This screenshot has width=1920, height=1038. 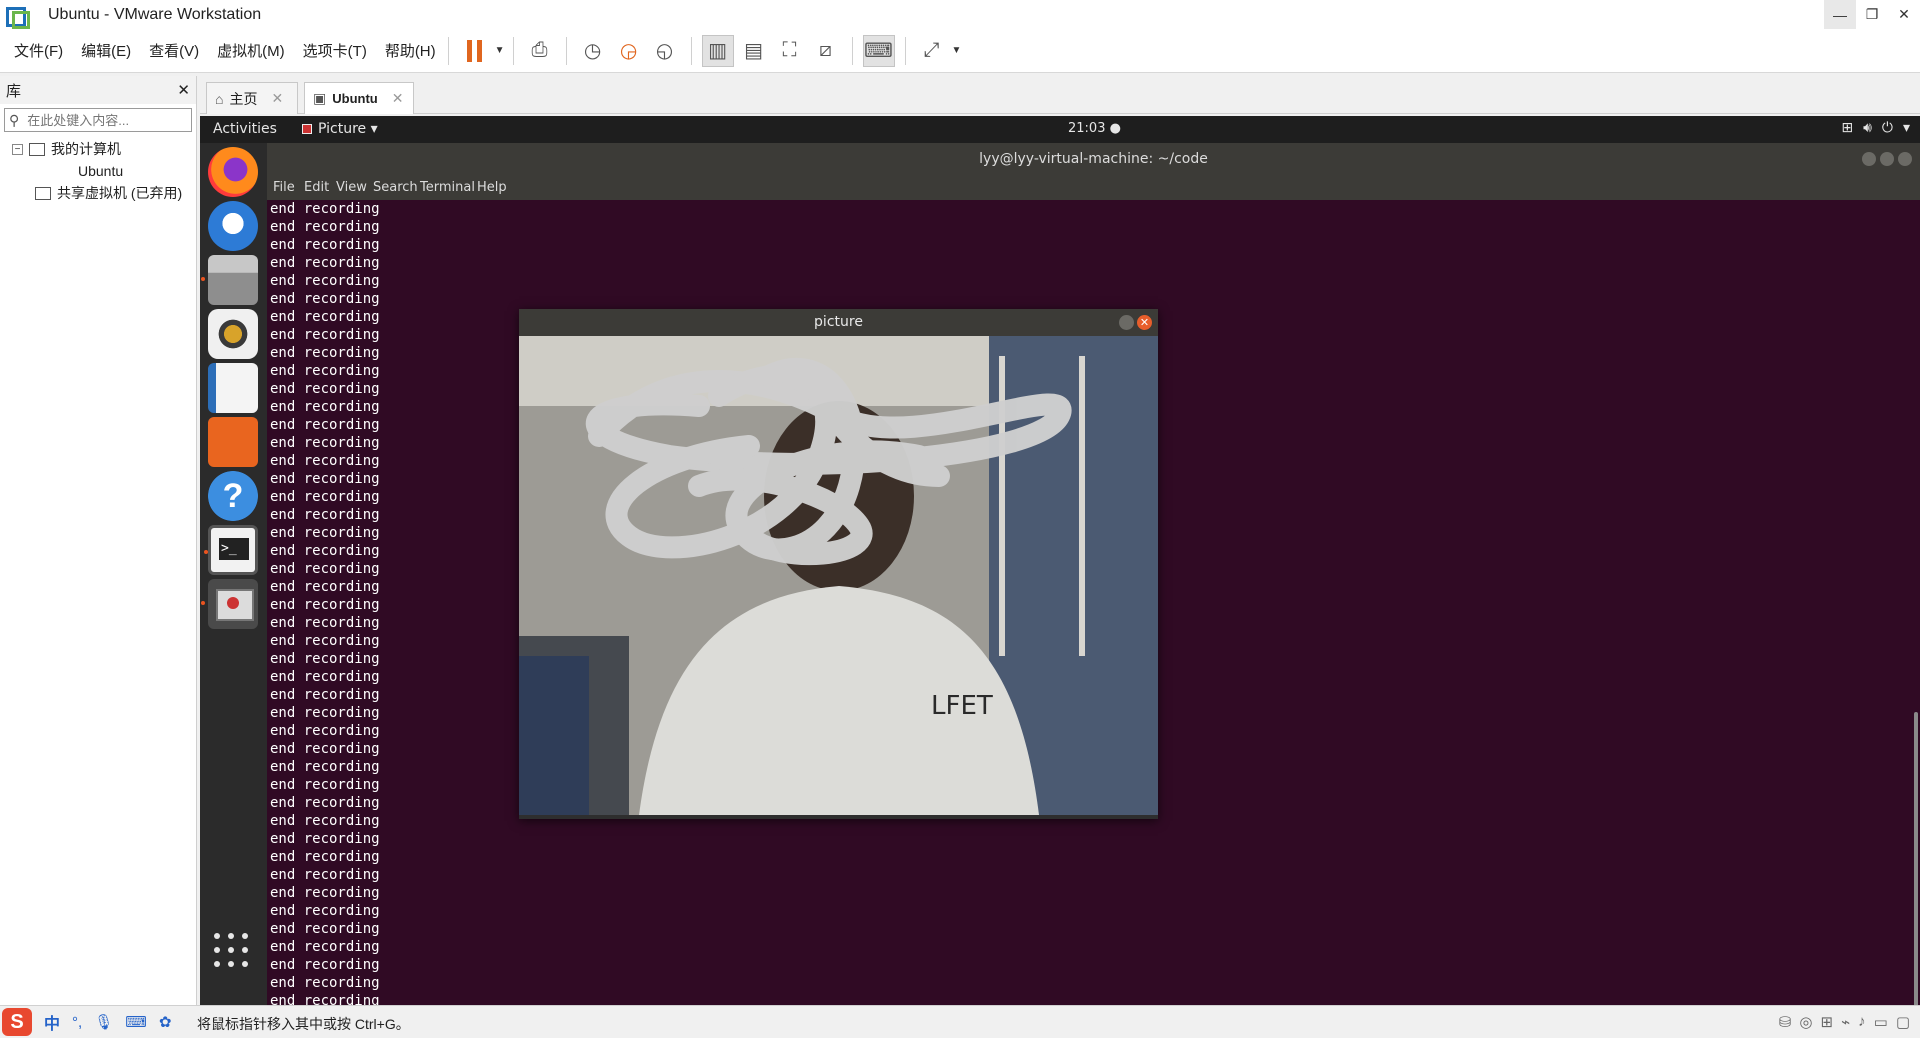 What do you see at coordinates (492, 187) in the screenshot?
I see `terminal-menu-help: Help` at bounding box center [492, 187].